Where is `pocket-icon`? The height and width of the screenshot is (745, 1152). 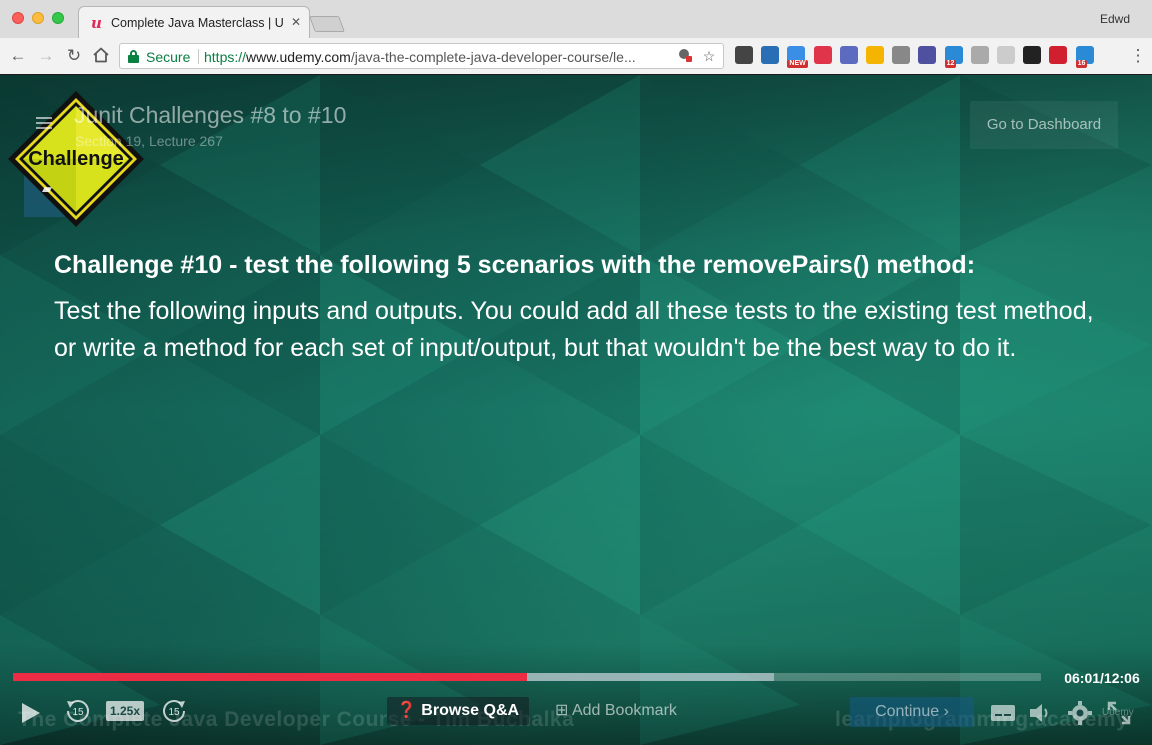
pocket-icon is located at coordinates (822, 55).